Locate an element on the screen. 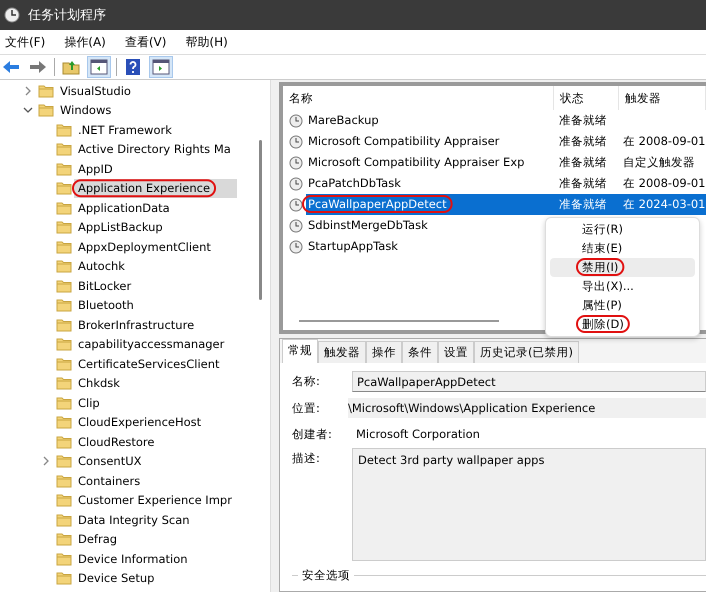 The width and height of the screenshot is (706, 593). tree-item: Customer Experience Impr is located at coordinates (135, 500).